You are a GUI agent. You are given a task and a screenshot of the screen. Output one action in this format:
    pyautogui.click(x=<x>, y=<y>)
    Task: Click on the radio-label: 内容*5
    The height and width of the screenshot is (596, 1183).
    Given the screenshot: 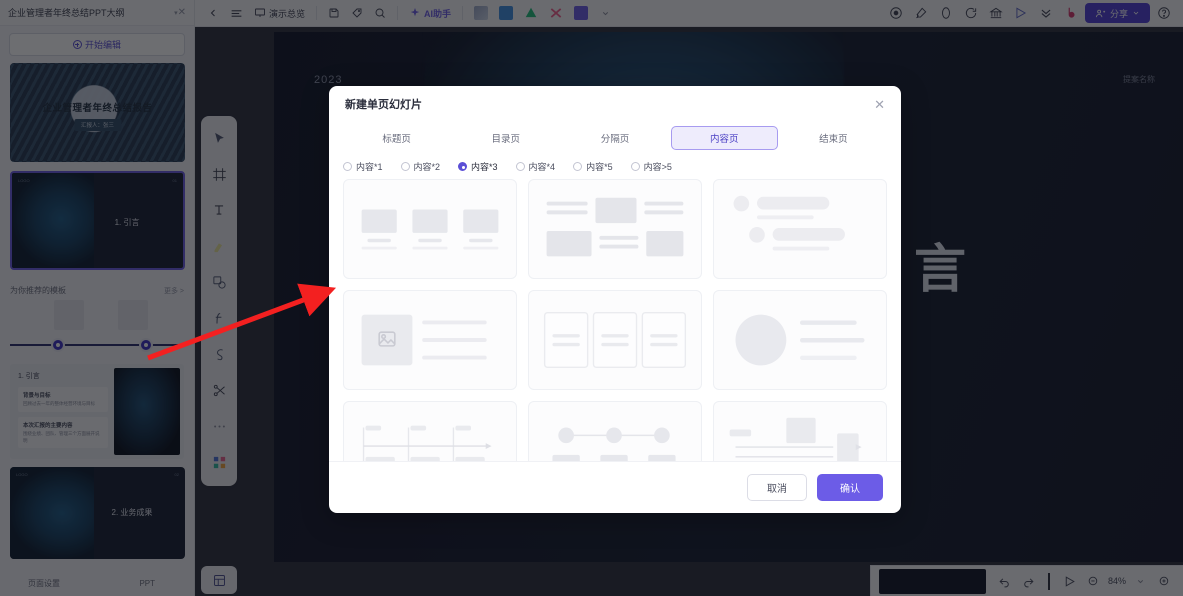 What is the action you would take?
    pyautogui.click(x=599, y=167)
    